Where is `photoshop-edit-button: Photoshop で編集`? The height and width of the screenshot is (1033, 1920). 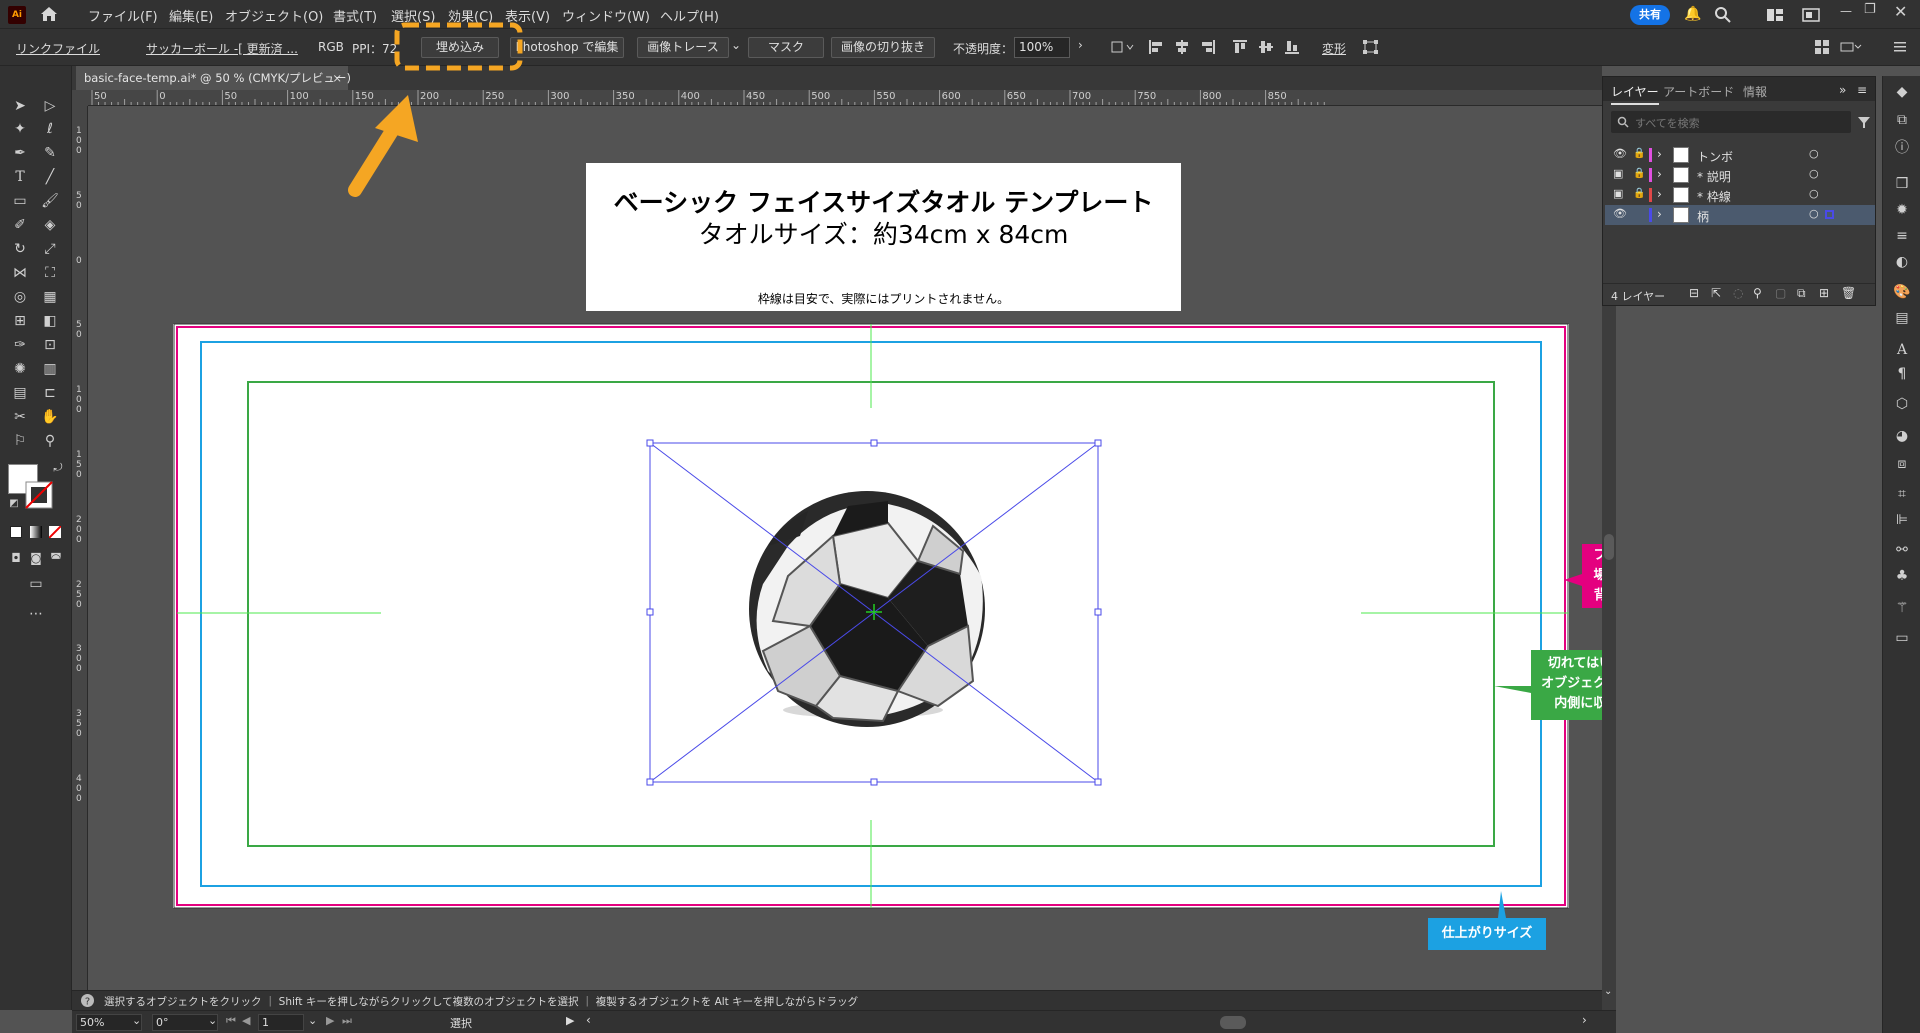
photoshop-edit-button: Photoshop で編集 is located at coordinates (567, 47).